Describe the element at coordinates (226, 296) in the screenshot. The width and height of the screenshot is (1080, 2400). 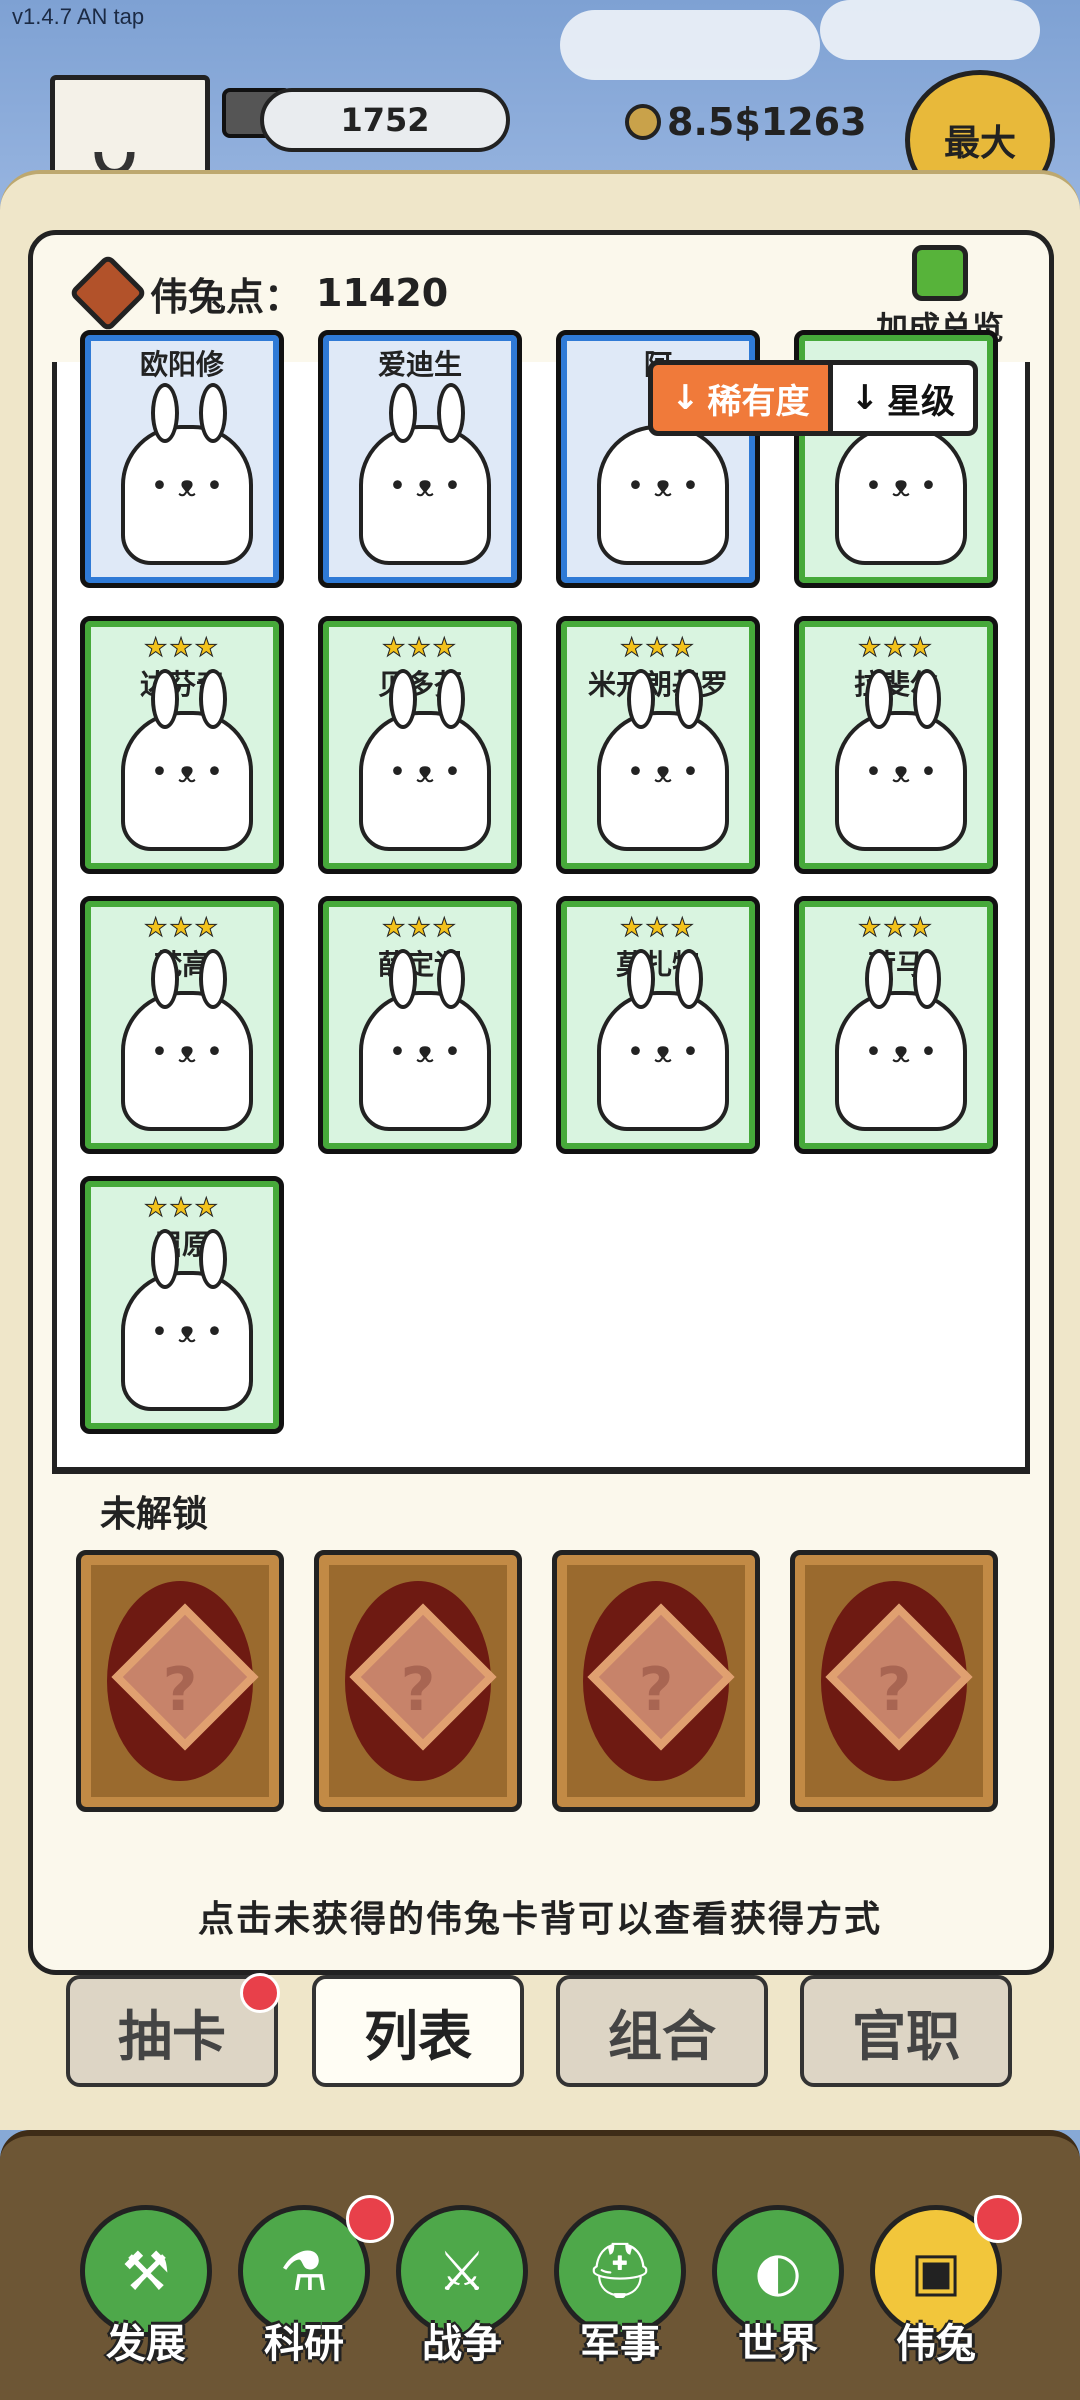
I see `points-label: 伟兔点：` at that location.